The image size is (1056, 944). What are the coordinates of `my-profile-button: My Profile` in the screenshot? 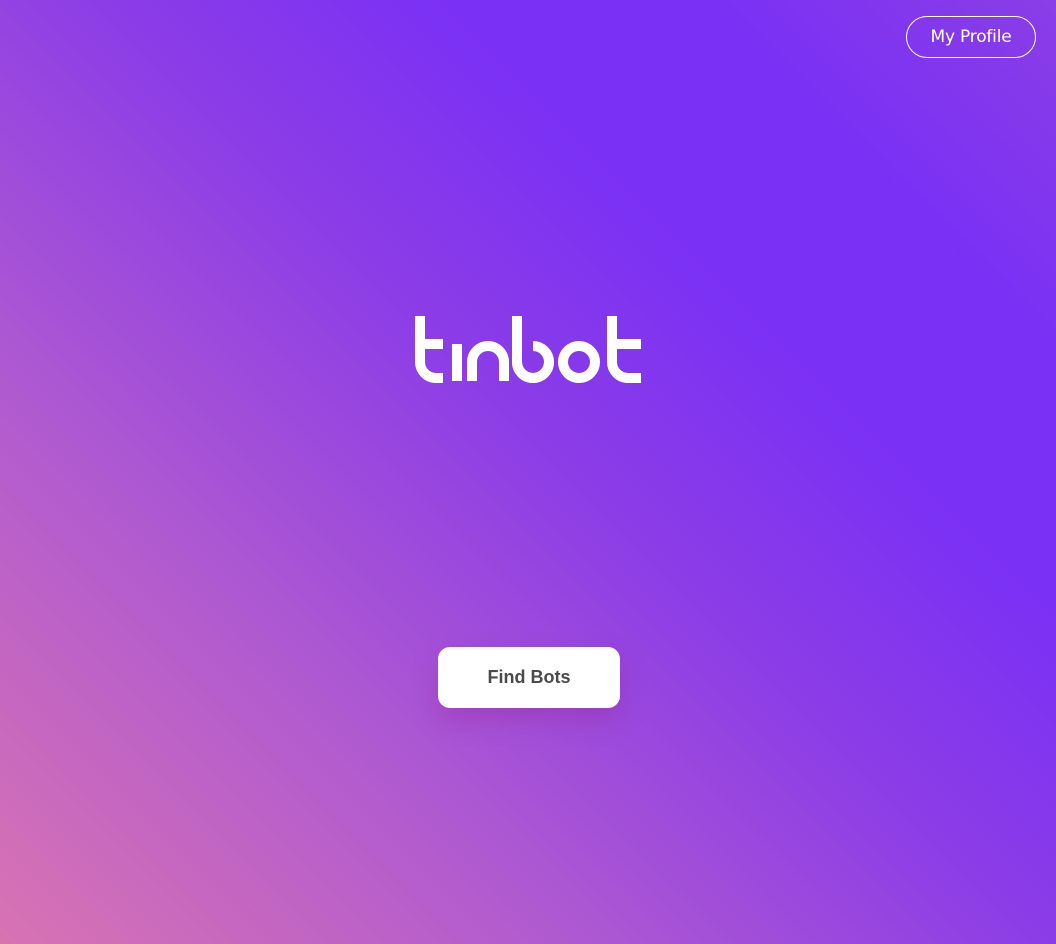 It's located at (971, 37).